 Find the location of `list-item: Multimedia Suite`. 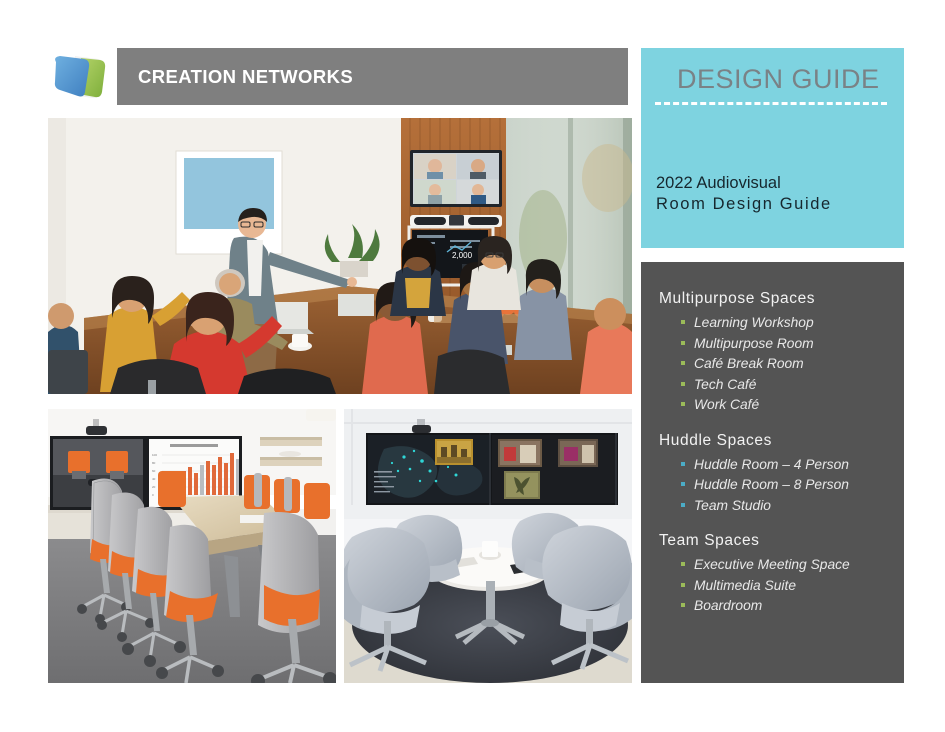

list-item: Multimedia Suite is located at coordinates (781, 586).